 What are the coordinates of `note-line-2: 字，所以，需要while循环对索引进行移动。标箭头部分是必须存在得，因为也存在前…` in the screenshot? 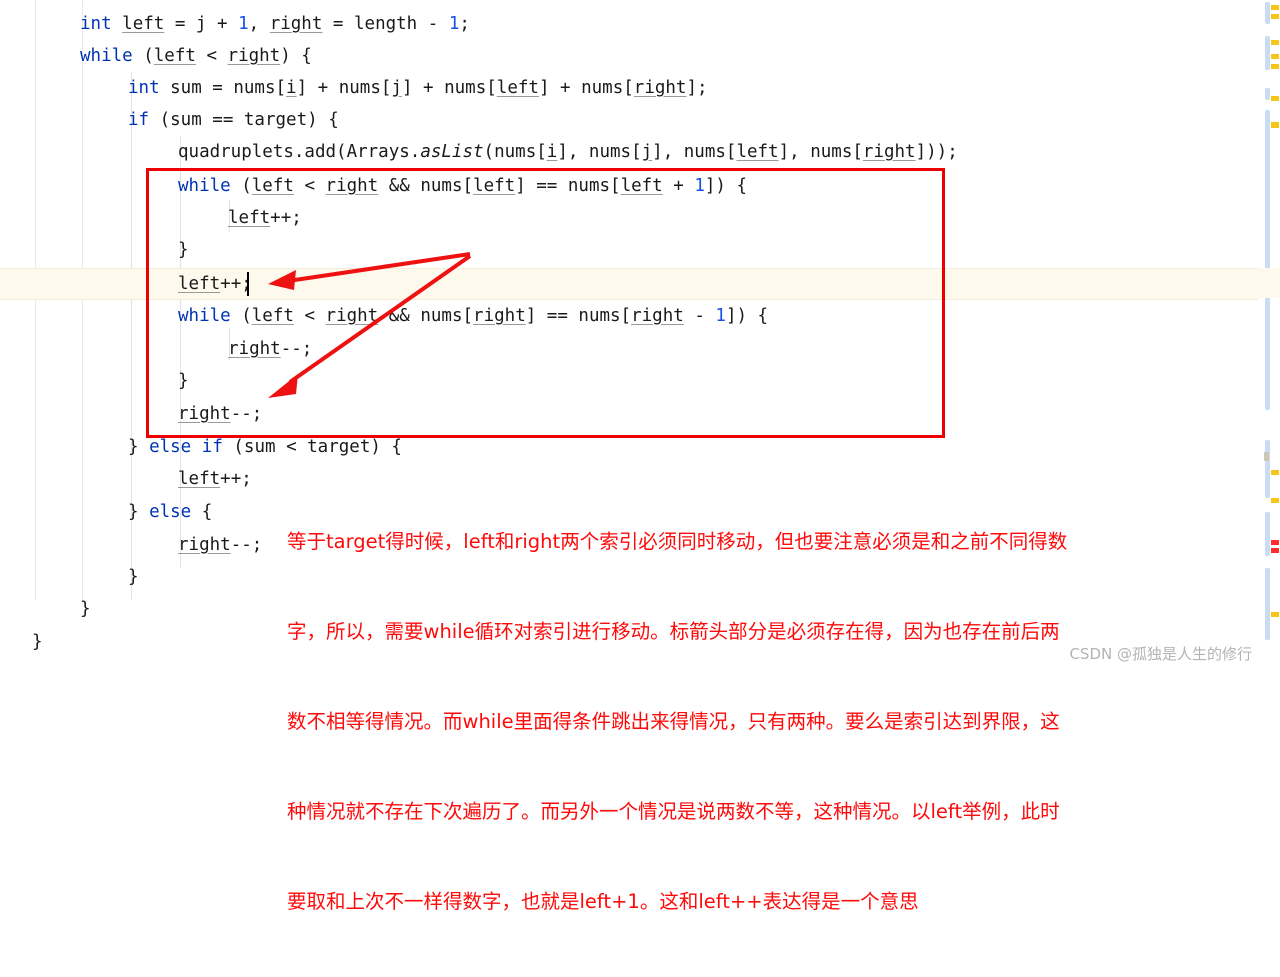 It's located at (673, 631).